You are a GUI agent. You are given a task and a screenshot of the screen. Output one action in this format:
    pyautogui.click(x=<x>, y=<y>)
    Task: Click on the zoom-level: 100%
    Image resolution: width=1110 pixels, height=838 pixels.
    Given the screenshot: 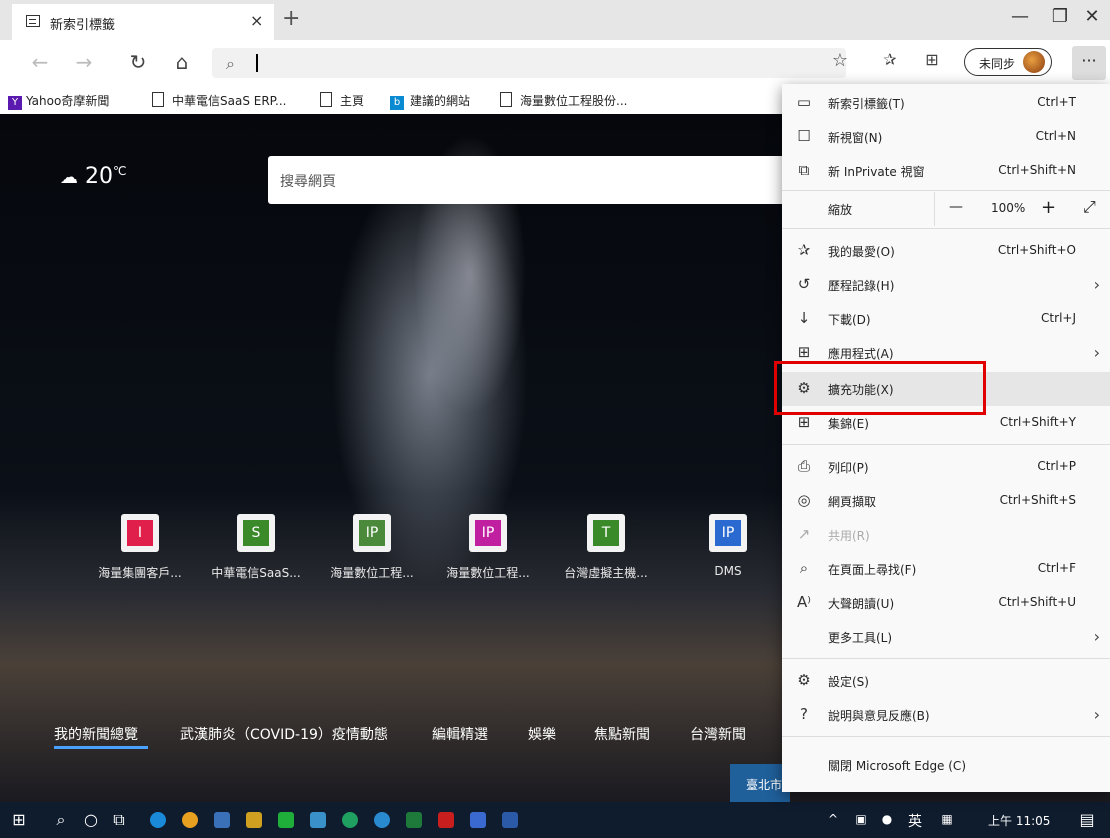 What is the action you would take?
    pyautogui.click(x=1008, y=208)
    